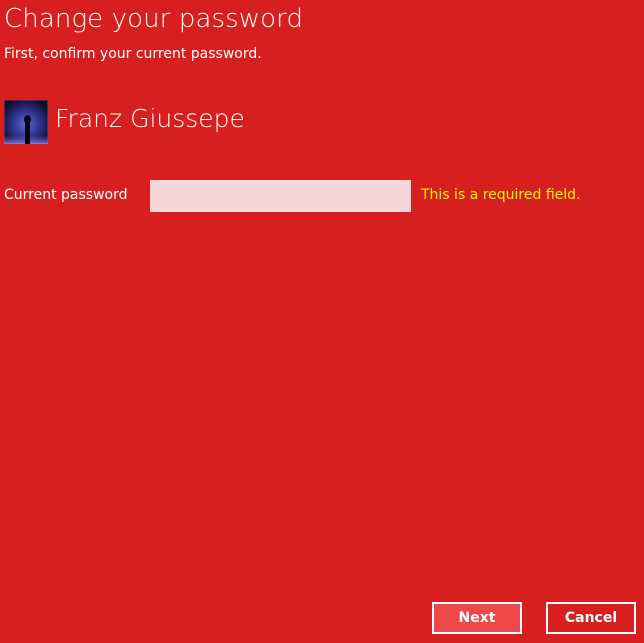  What do you see at coordinates (501, 195) in the screenshot?
I see `required-field-error: This is a required field.` at bounding box center [501, 195].